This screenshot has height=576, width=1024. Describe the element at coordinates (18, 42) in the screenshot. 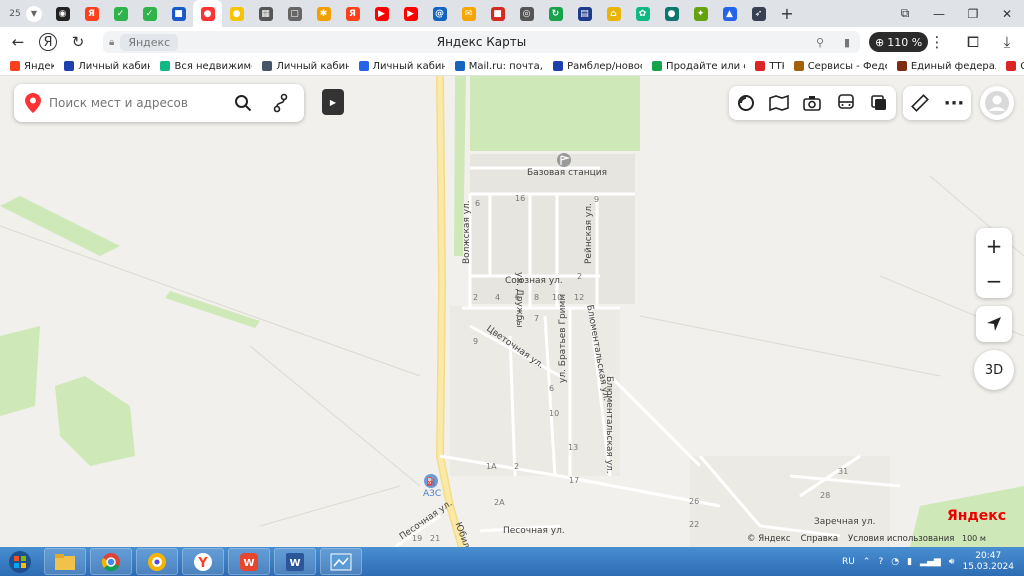

I see `back-button: ←` at that location.